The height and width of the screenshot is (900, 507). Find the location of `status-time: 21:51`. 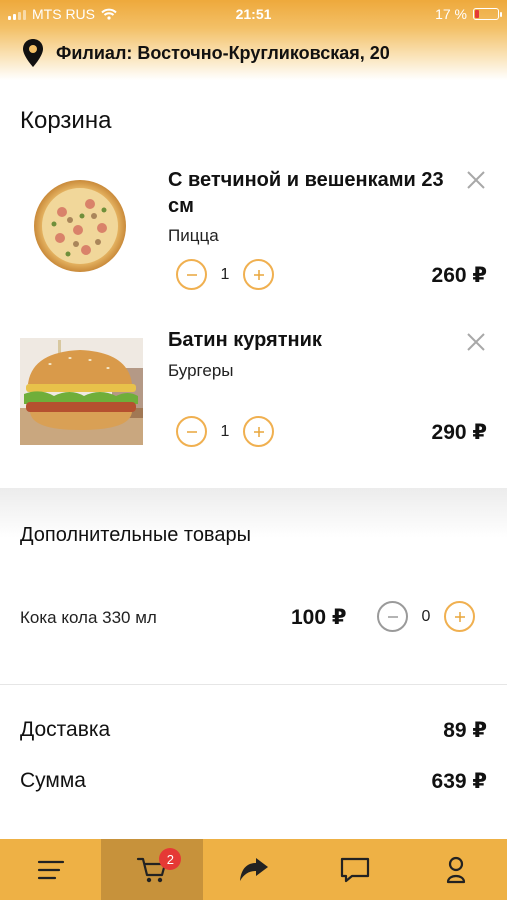

status-time: 21:51 is located at coordinates (253, 14).